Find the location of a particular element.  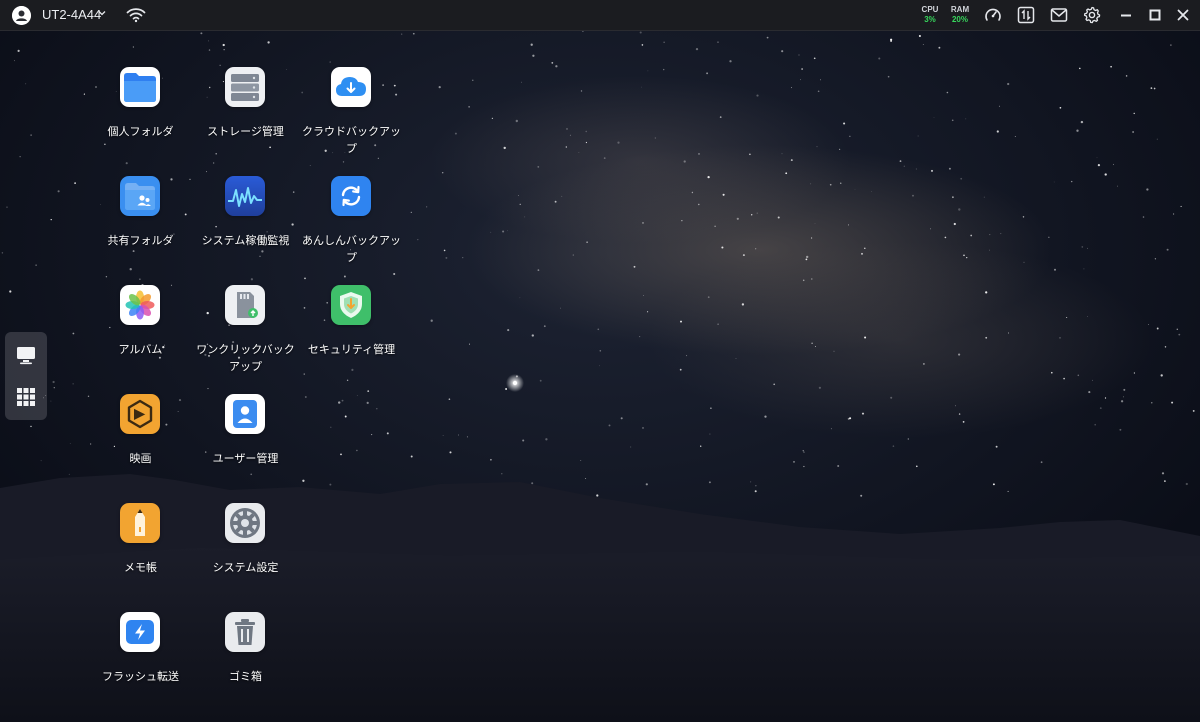

chevron-down-icon is located at coordinates (102, 13).